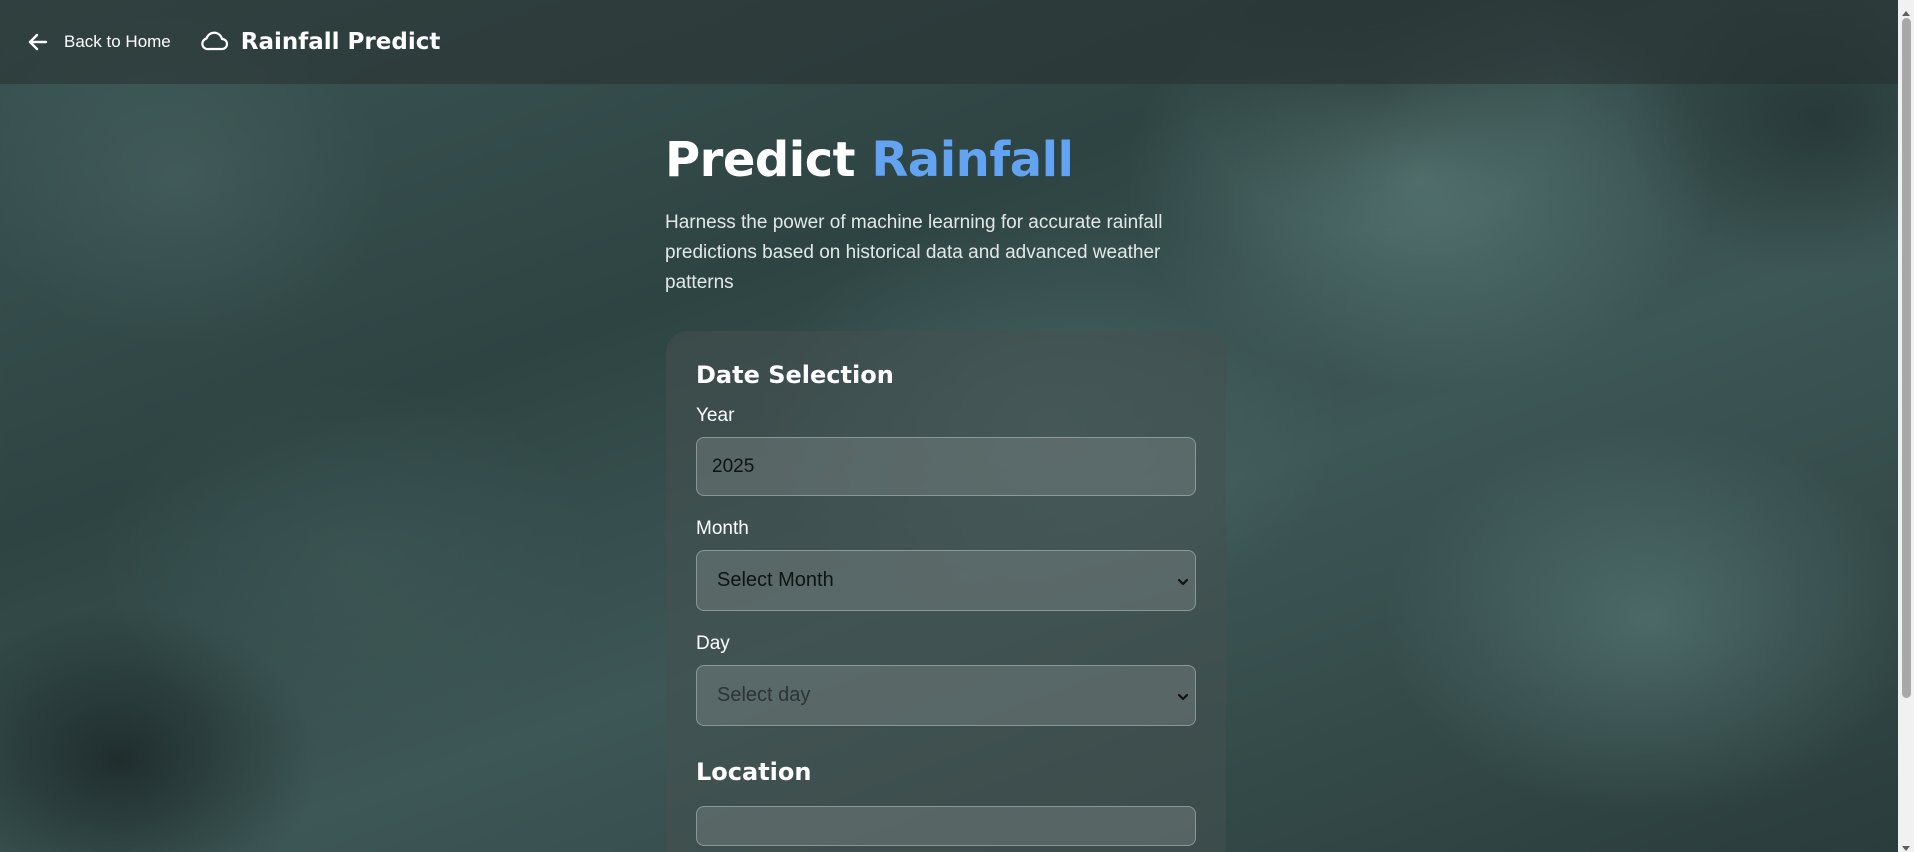 The image size is (1914, 852). I want to click on brand-title: Rainfall Predict, so click(340, 42).